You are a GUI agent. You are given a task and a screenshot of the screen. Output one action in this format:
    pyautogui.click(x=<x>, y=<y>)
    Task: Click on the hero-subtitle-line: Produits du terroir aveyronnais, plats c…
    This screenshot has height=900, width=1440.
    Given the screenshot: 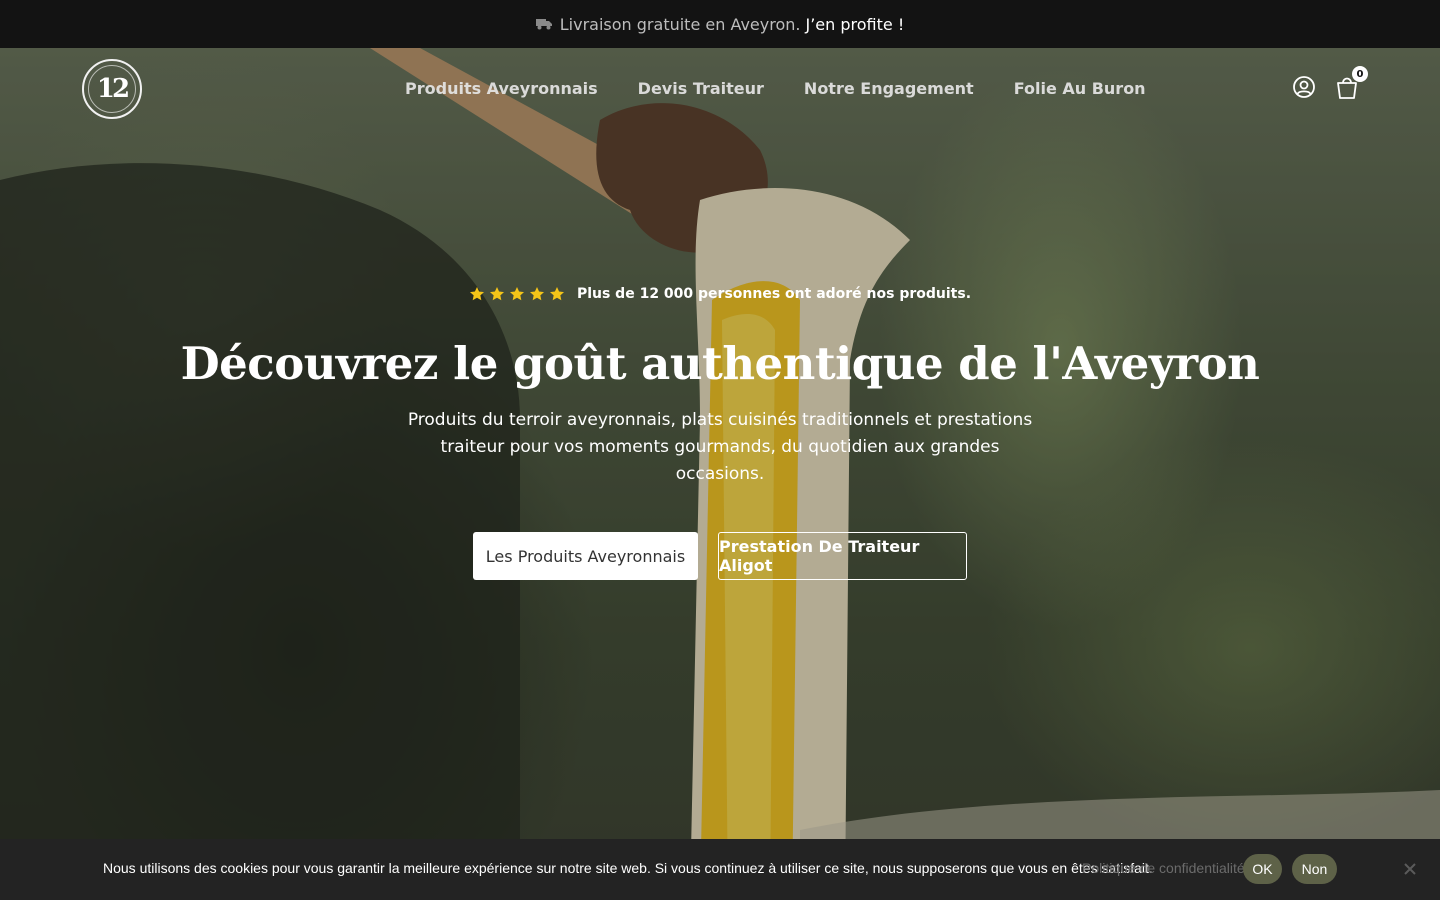 What is the action you would take?
    pyautogui.click(x=720, y=420)
    